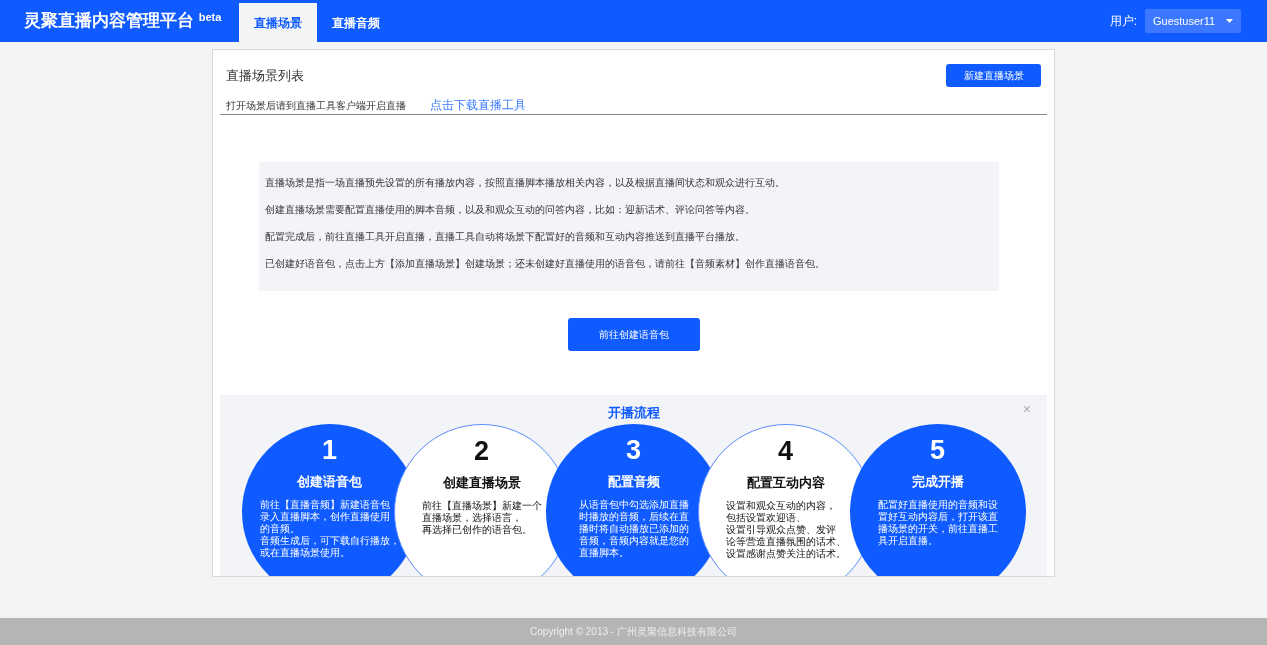 Image resolution: width=1267 pixels, height=645 pixels. Describe the element at coordinates (1123, 21) in the screenshot. I see `user-label: 用户:` at that location.